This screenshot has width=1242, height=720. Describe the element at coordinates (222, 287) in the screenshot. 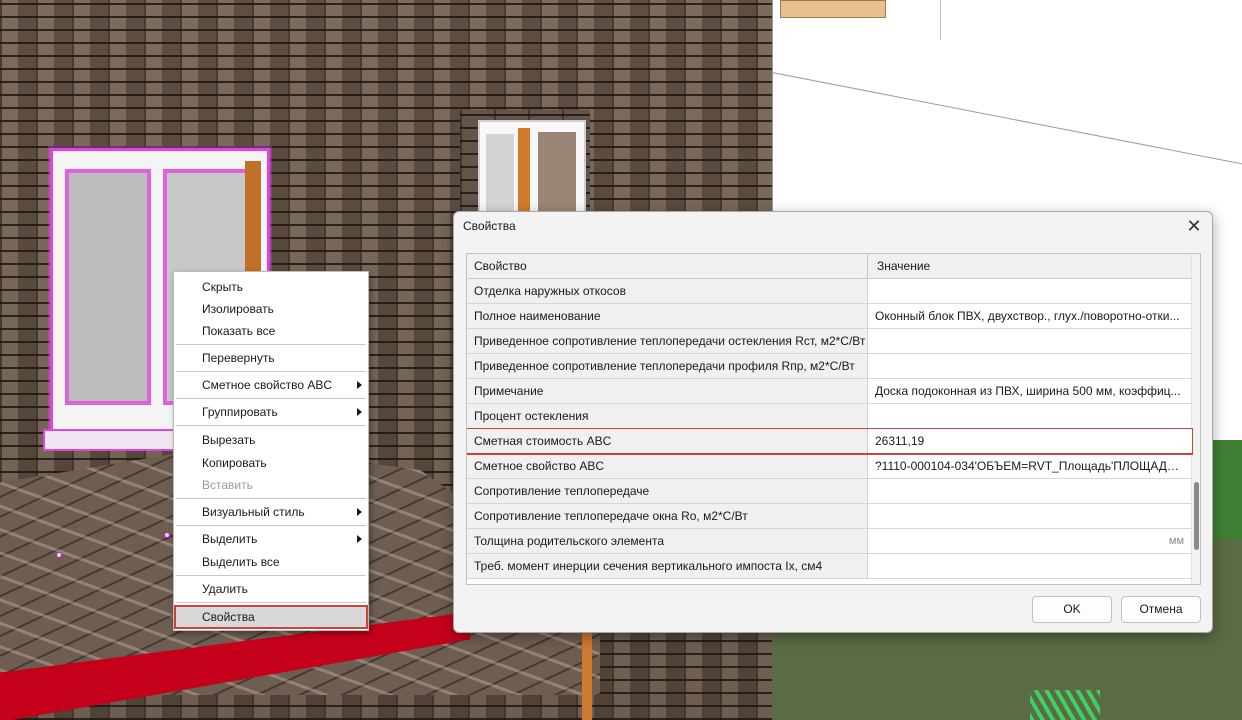

I see `menu-item-label: Скрыть` at that location.